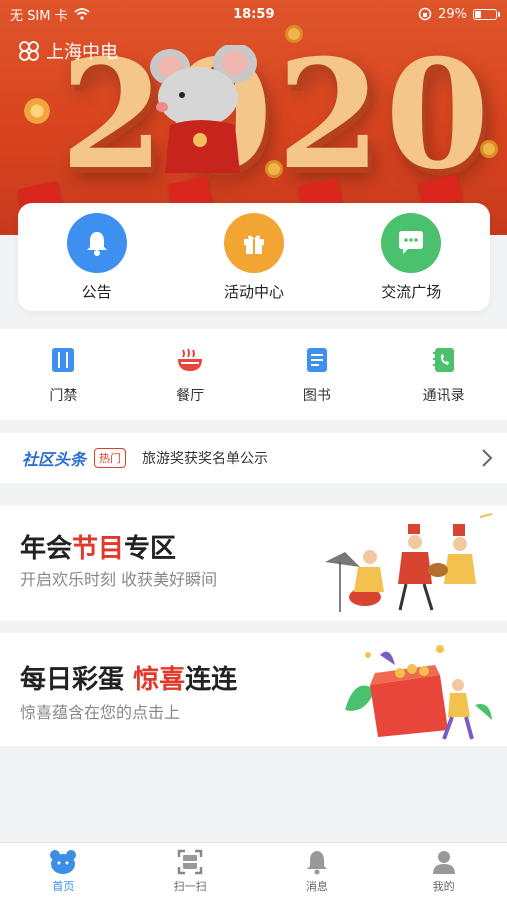  I want to click on company-logo: 上海中电, so click(68, 51).